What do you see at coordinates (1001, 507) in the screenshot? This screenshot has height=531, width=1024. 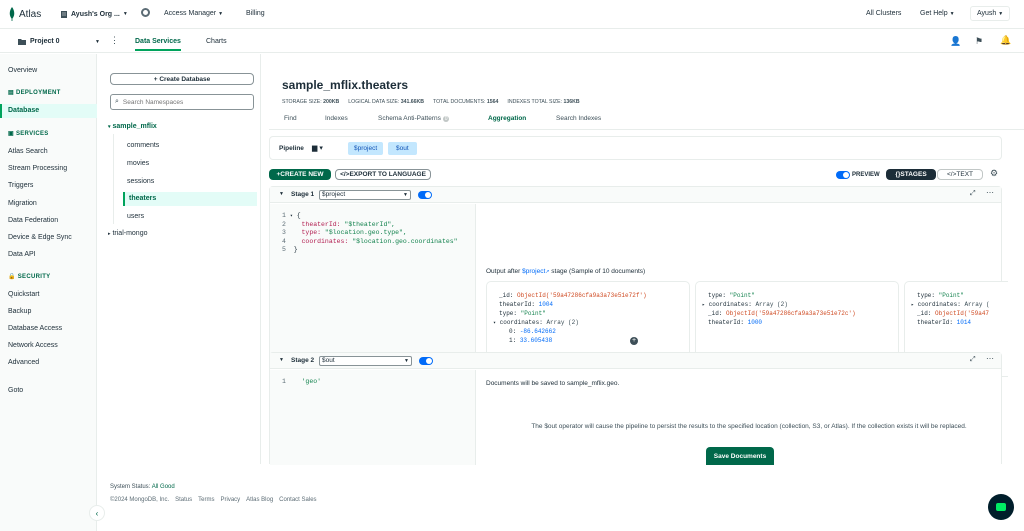 I see `chat-assistant-button` at bounding box center [1001, 507].